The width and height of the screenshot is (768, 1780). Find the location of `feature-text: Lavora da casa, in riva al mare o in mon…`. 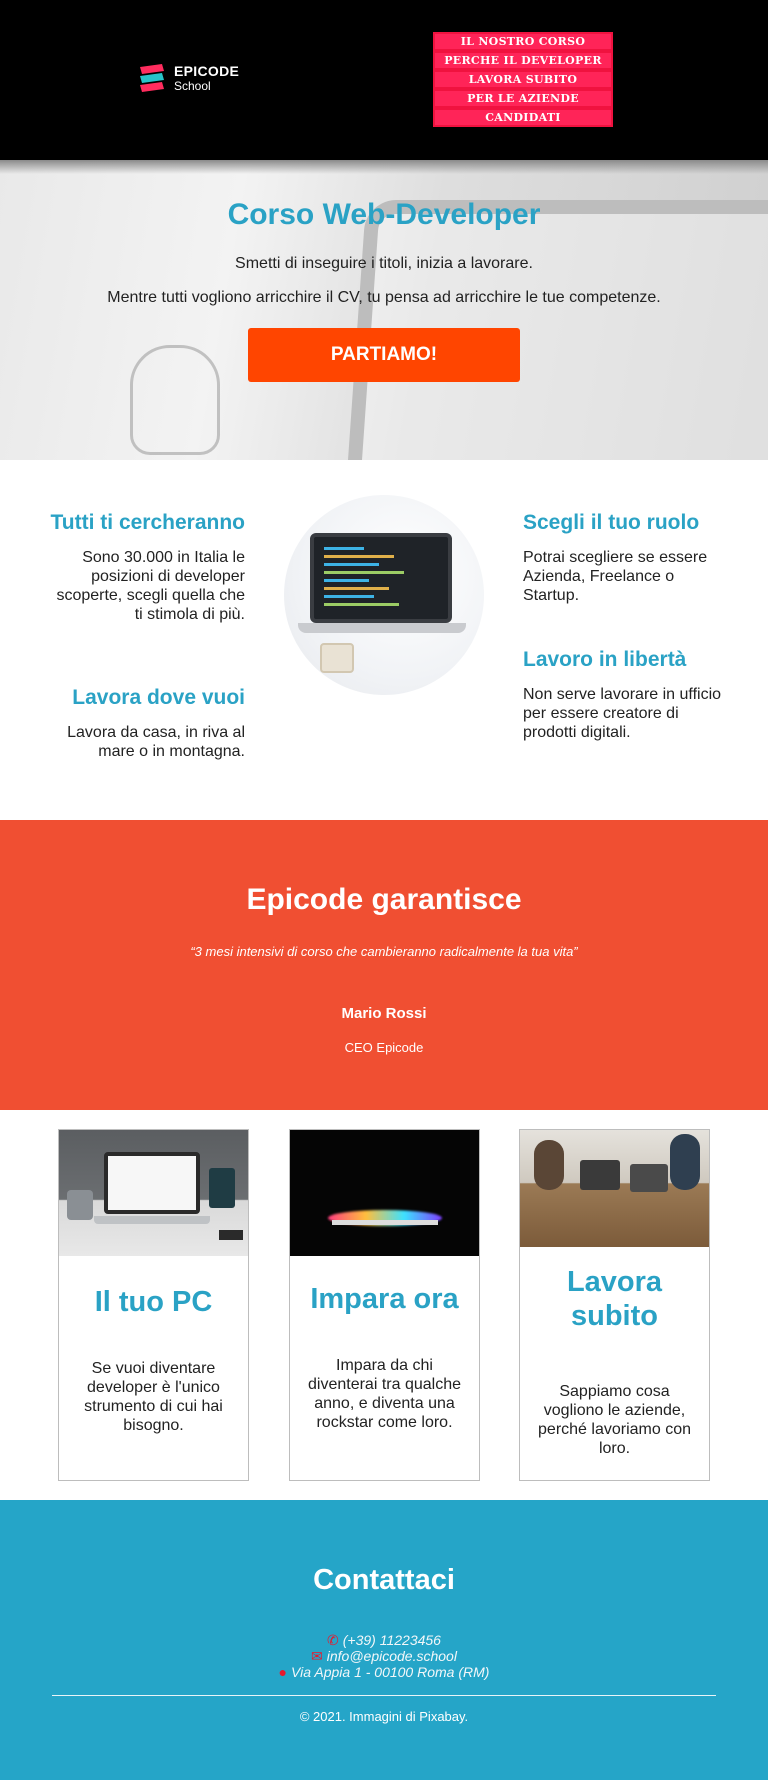

feature-text: Lavora da casa, in riva al mare o in mon… is located at coordinates (156, 742).